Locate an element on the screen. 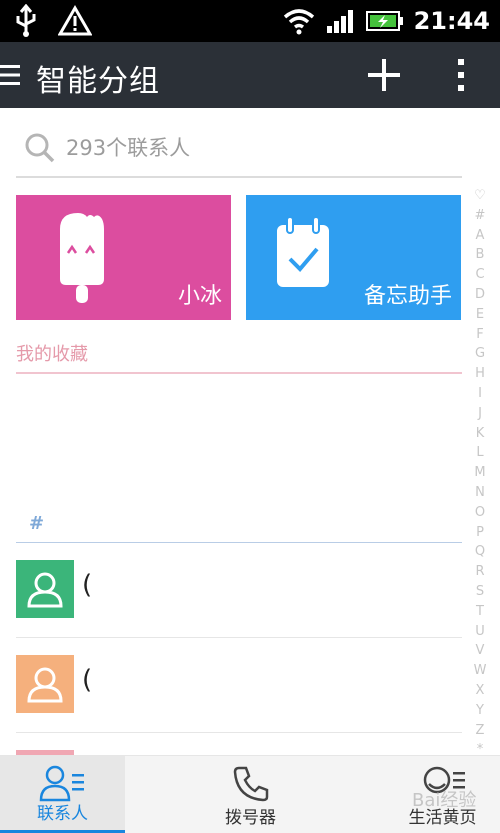 The width and height of the screenshot is (500, 833). tab-contacts: 联系人 is located at coordinates (62, 794).